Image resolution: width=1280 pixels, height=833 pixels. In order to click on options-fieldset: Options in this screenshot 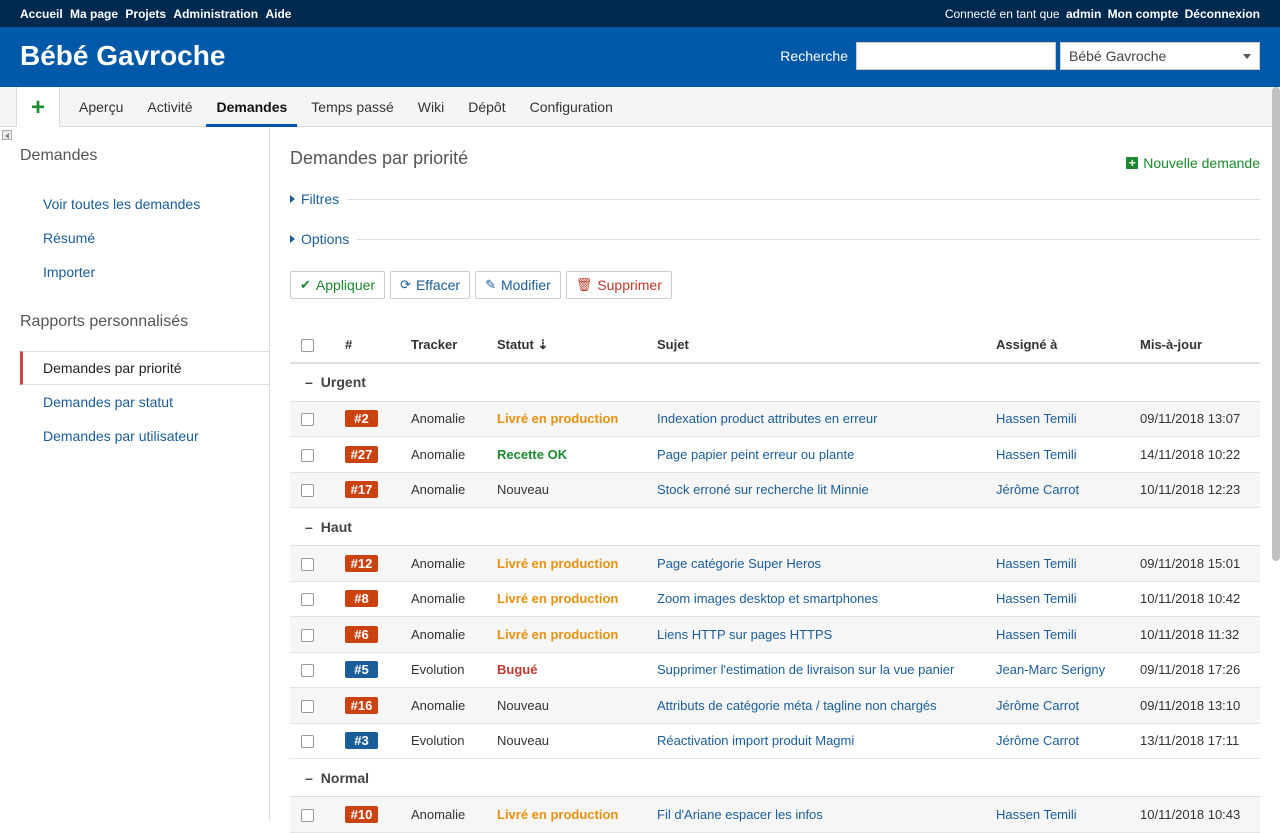, I will do `click(775, 239)`.